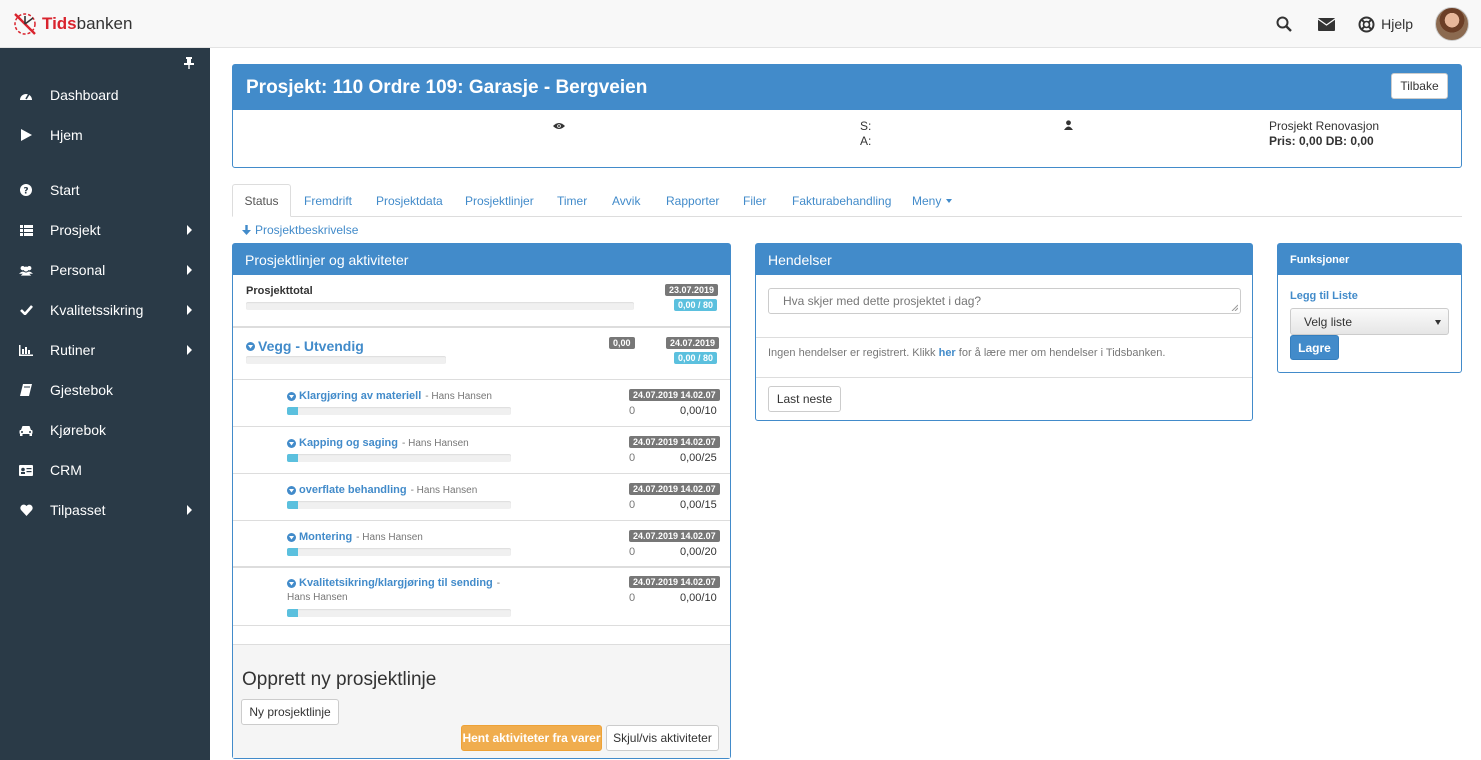  Describe the element at coordinates (291, 490) in the screenshot. I see `collapse-icon` at that location.